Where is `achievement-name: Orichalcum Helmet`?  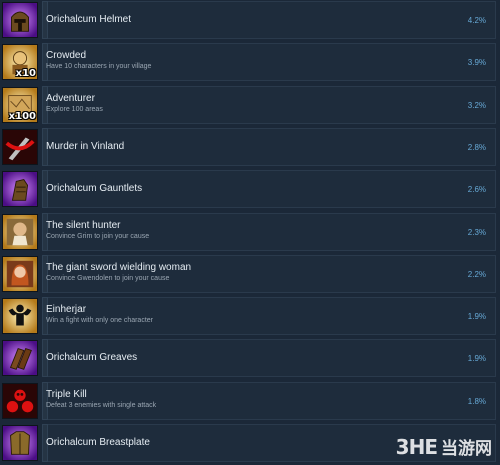 achievement-name: Orichalcum Helmet is located at coordinates (89, 19).